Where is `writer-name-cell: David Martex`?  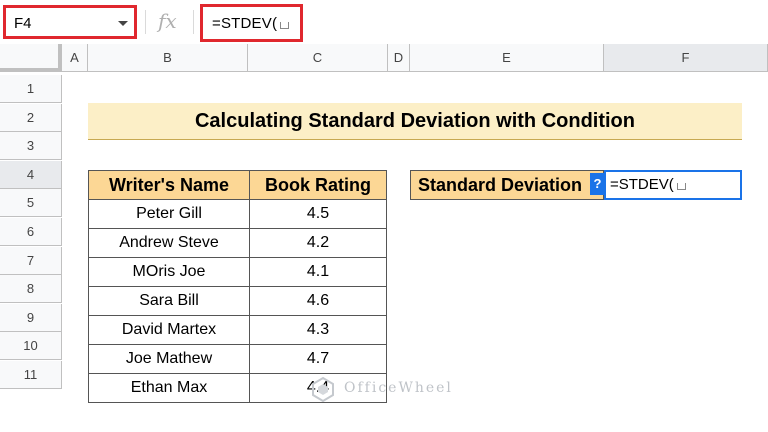
writer-name-cell: David Martex is located at coordinates (169, 330).